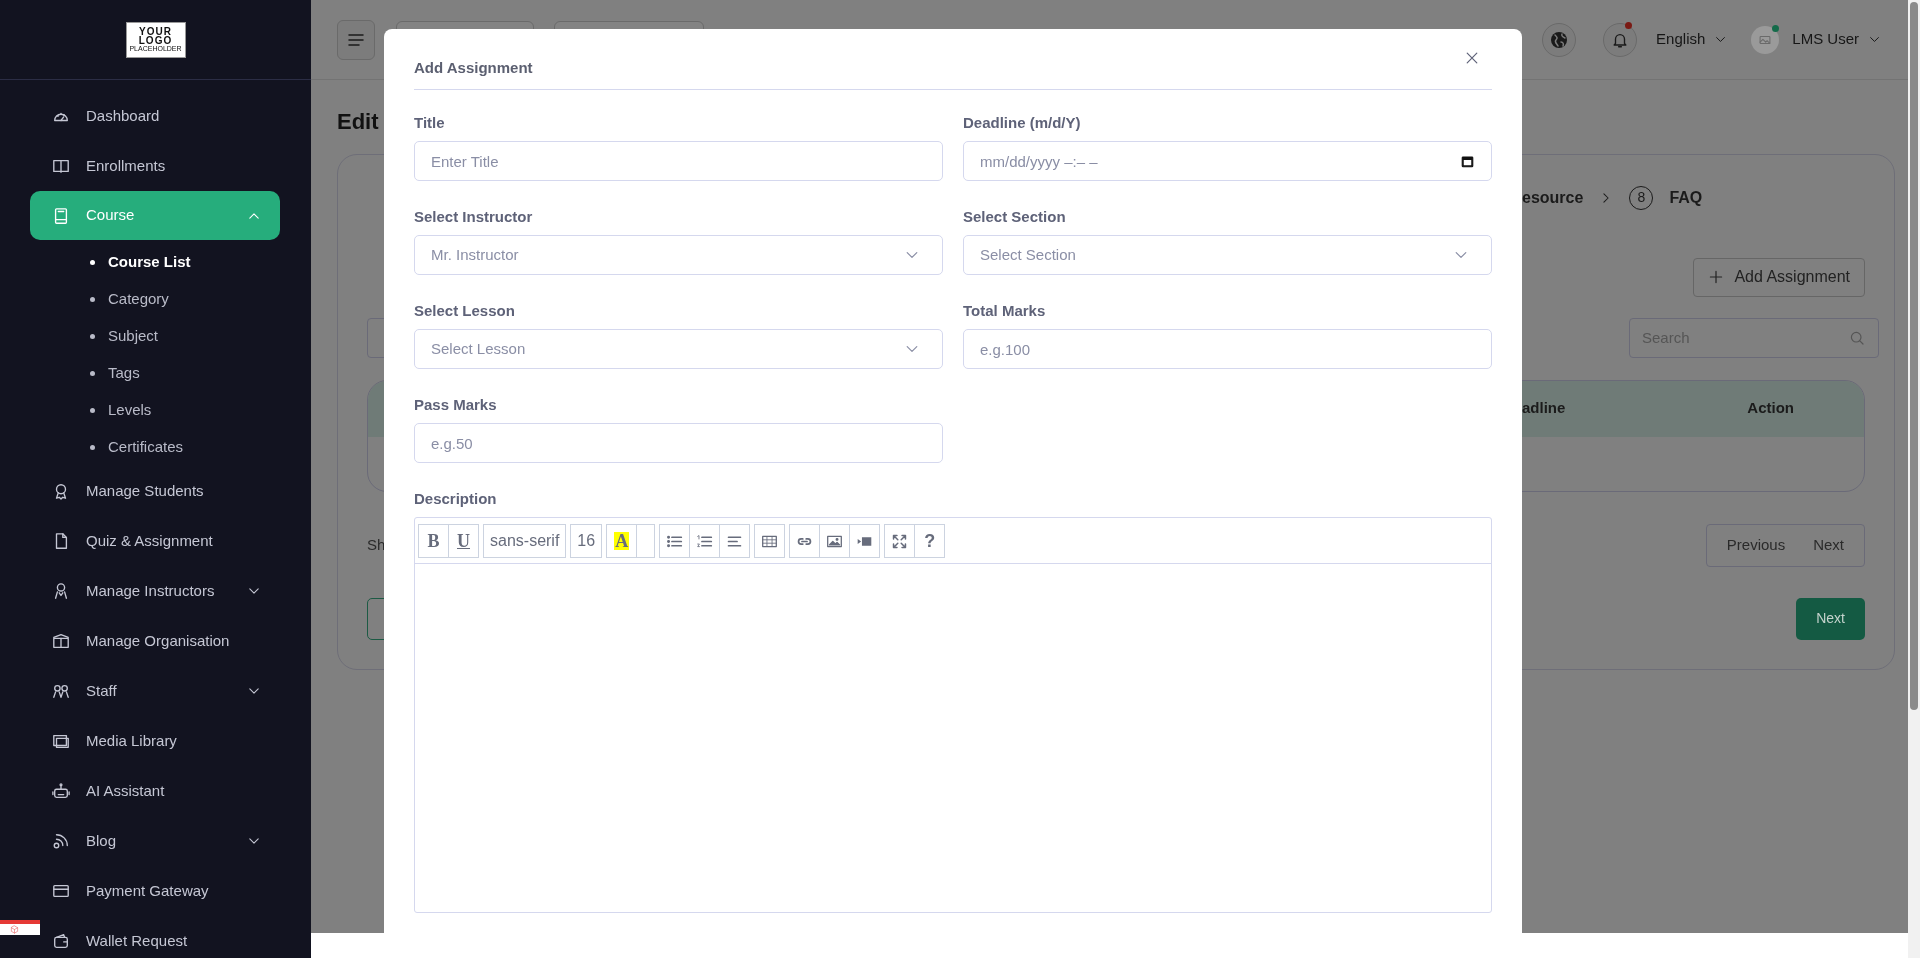  What do you see at coordinates (646, 541) in the screenshot?
I see `color-dropdown` at bounding box center [646, 541].